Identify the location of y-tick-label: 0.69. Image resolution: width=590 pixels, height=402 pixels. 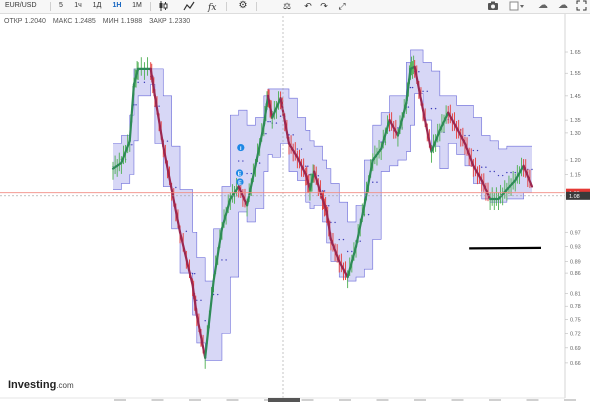
(575, 349).